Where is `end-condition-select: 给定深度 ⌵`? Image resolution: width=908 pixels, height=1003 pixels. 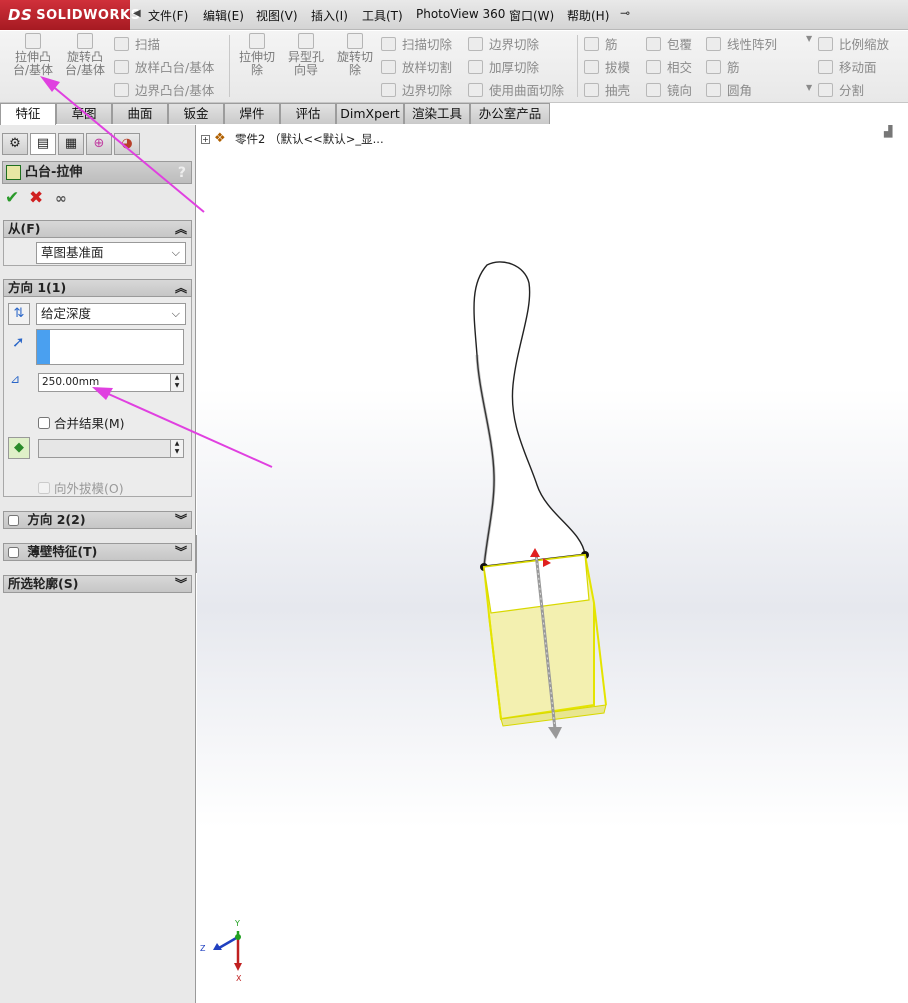 end-condition-select: 给定深度 ⌵ is located at coordinates (111, 314).